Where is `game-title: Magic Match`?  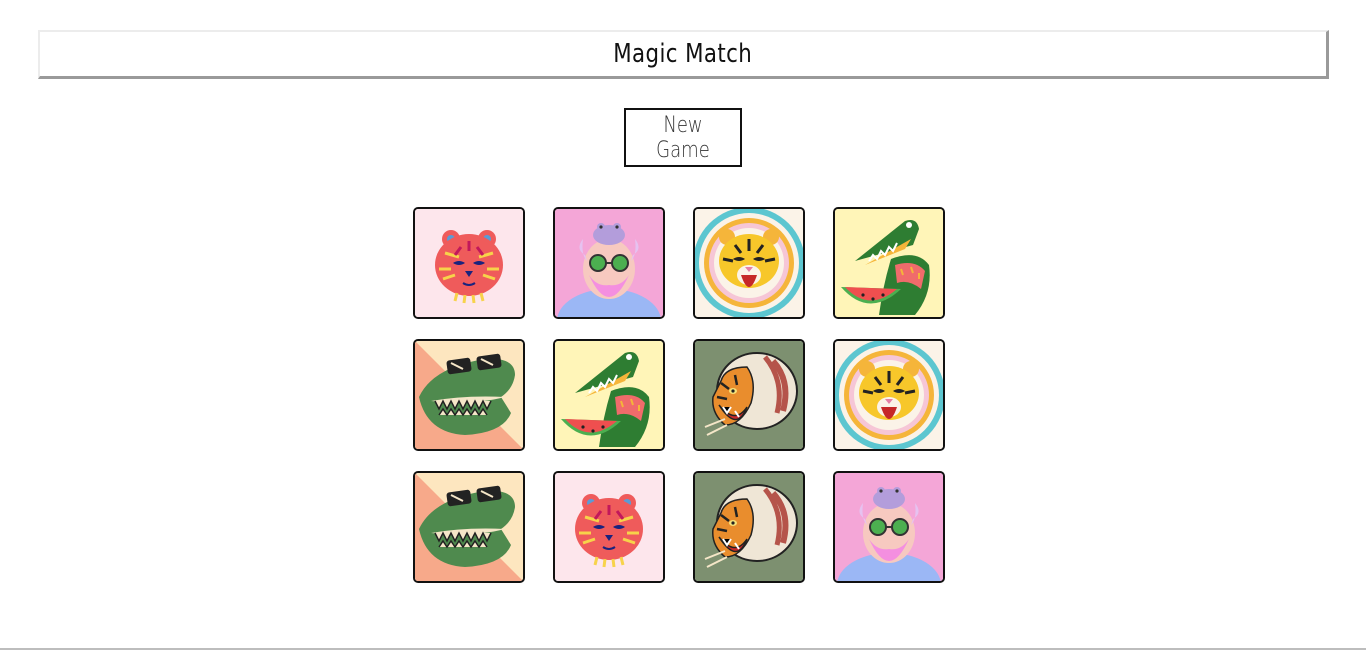
game-title: Magic Match is located at coordinates (683, 54).